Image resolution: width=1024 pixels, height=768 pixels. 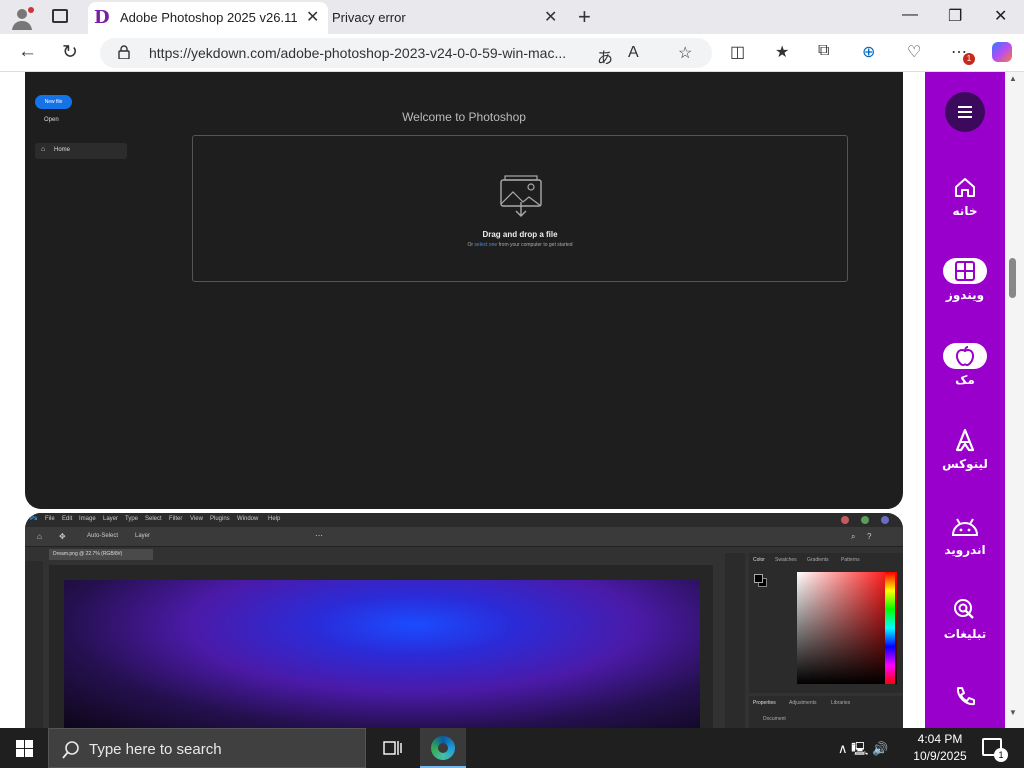 What do you see at coordinates (1002, 52) in the screenshot?
I see `copilot-icon` at bounding box center [1002, 52].